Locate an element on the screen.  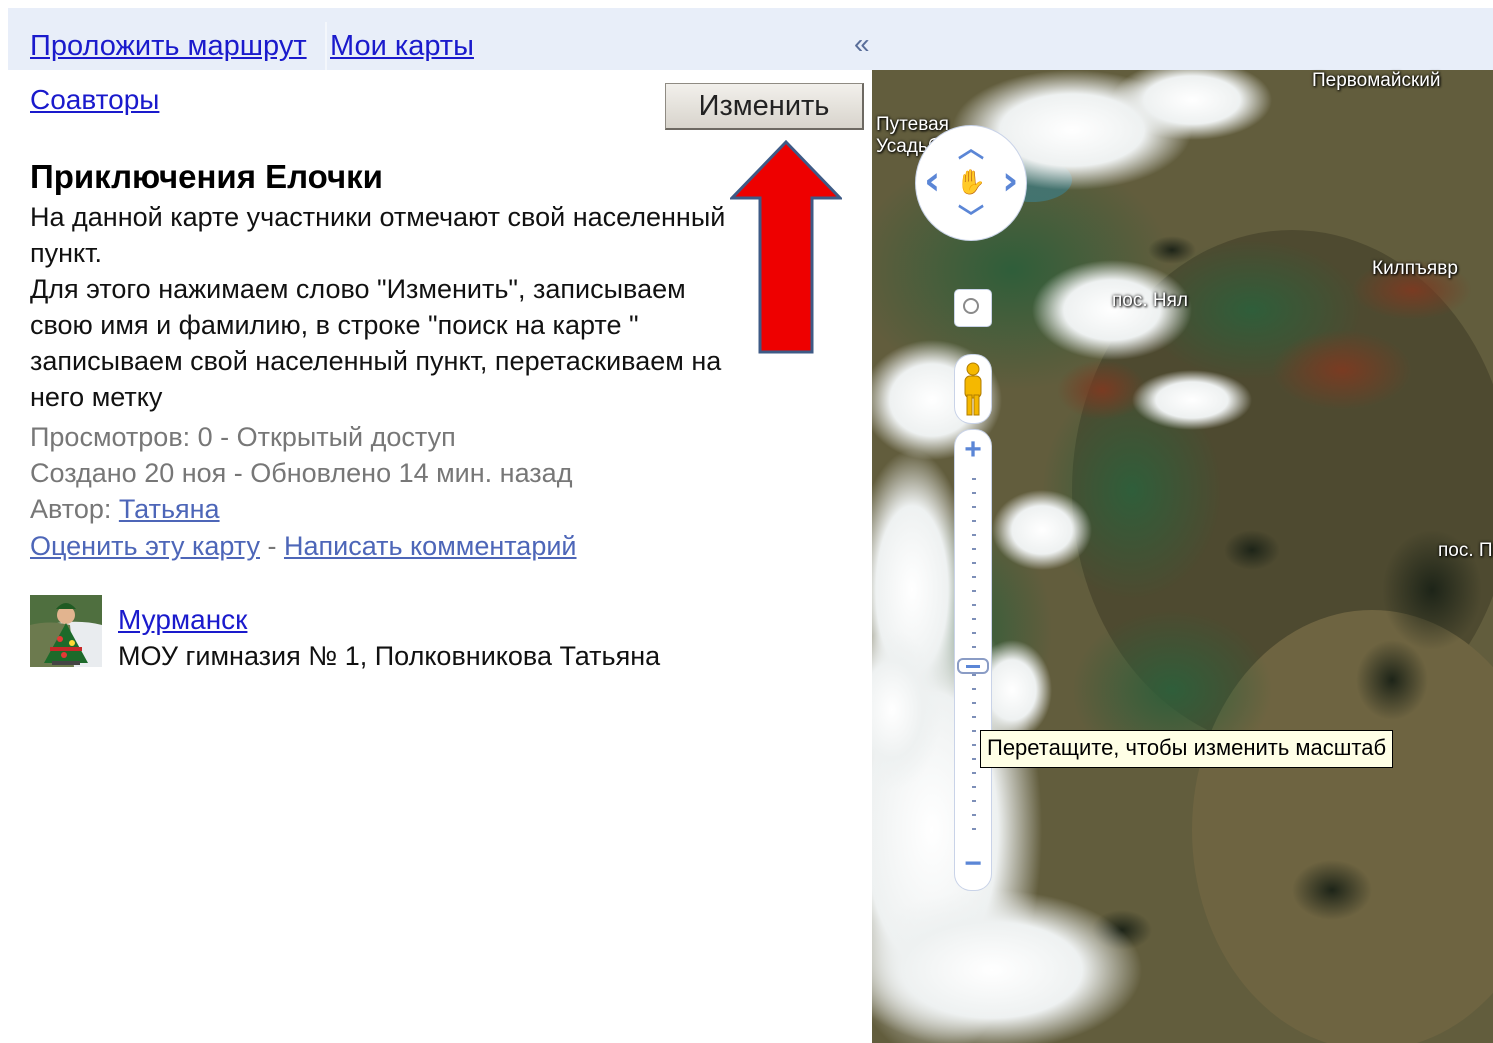
description-line: него метку is located at coordinates (96, 397).